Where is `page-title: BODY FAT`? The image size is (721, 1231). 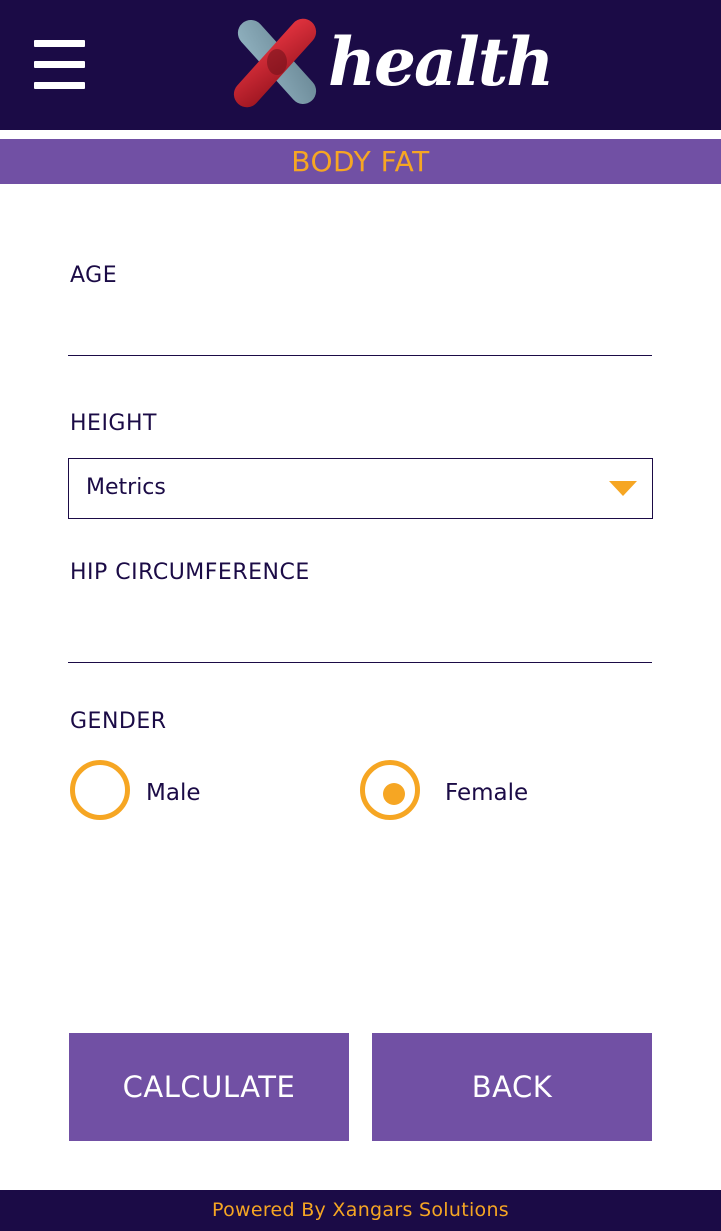
page-title: BODY FAT is located at coordinates (360, 161).